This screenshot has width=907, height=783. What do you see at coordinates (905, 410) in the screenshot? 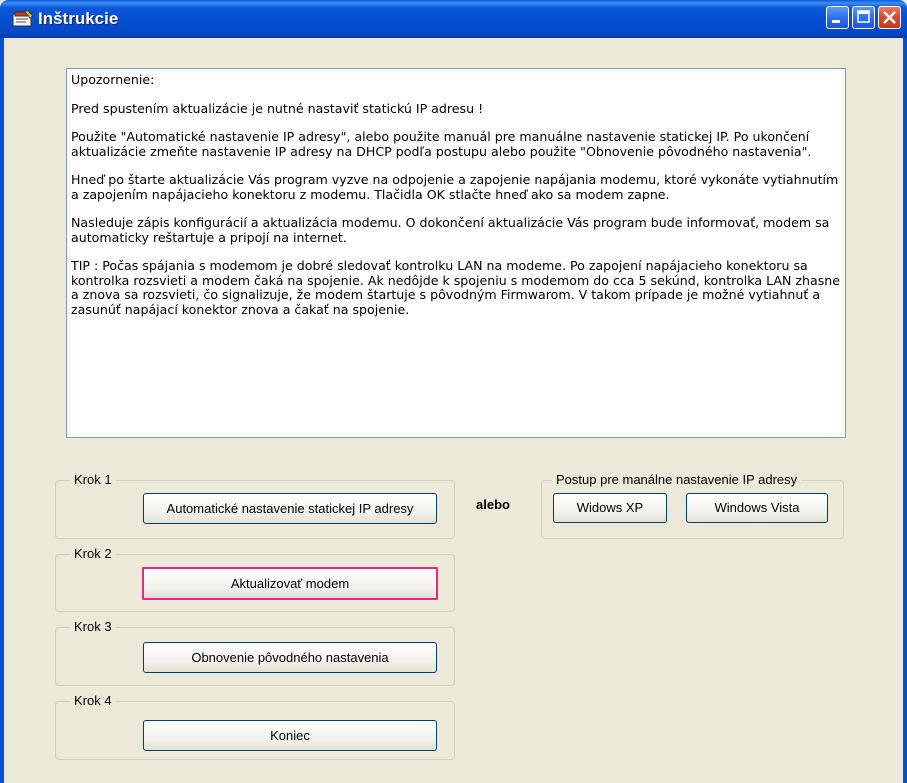
I see `window-frame-right` at bounding box center [905, 410].